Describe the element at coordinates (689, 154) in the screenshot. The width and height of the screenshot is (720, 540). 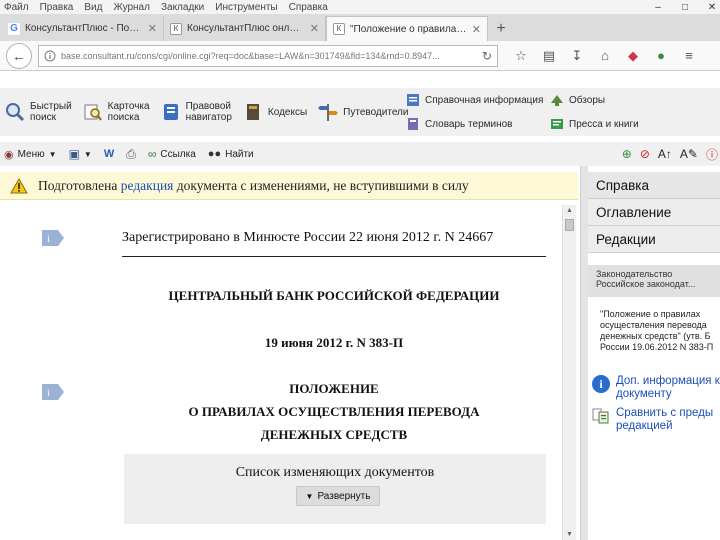
I see `edit-font-icon: A✎` at that location.